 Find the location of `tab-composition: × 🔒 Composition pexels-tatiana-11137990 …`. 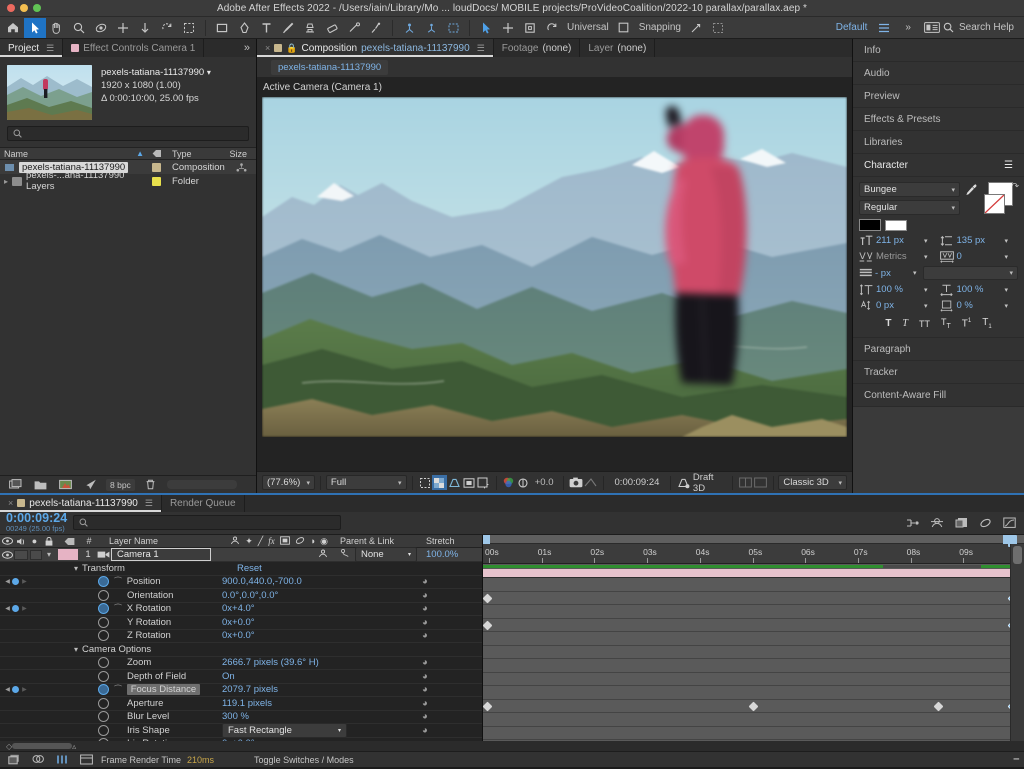

tab-composition: × 🔒 Composition pexels-tatiana-11137990 … is located at coordinates (375, 48).